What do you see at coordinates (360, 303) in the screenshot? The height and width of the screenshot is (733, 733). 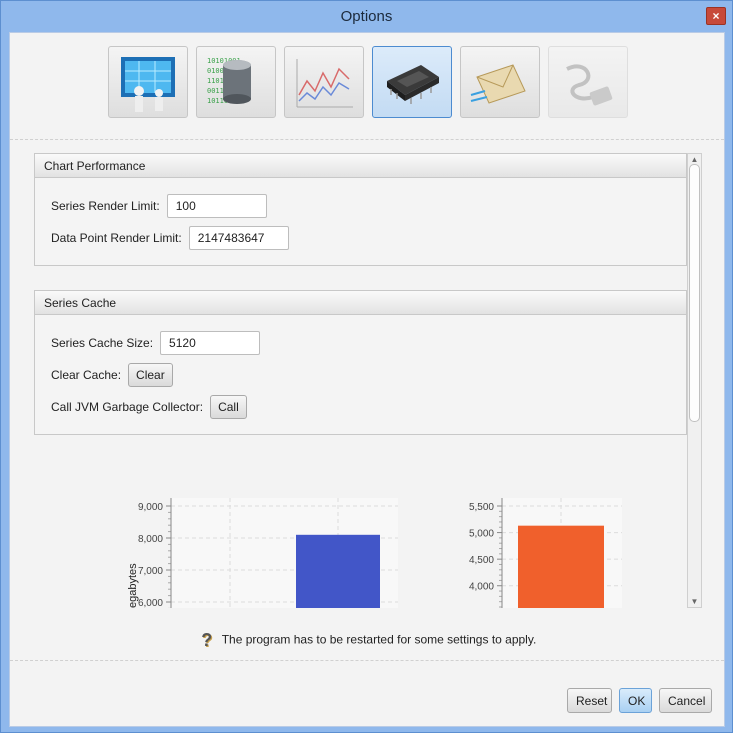 I see `series-cache-header: Series Cache` at bounding box center [360, 303].